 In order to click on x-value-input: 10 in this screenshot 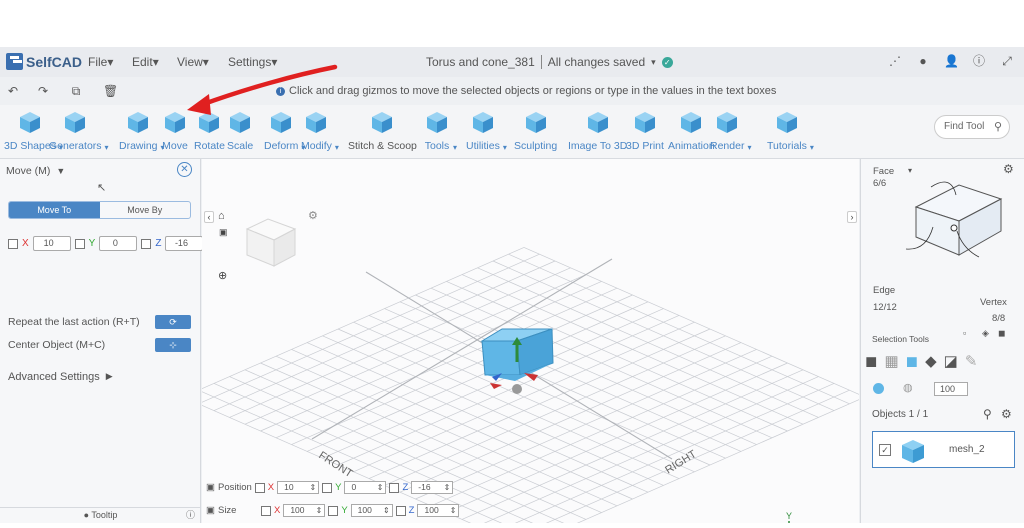, I will do `click(51, 243)`.